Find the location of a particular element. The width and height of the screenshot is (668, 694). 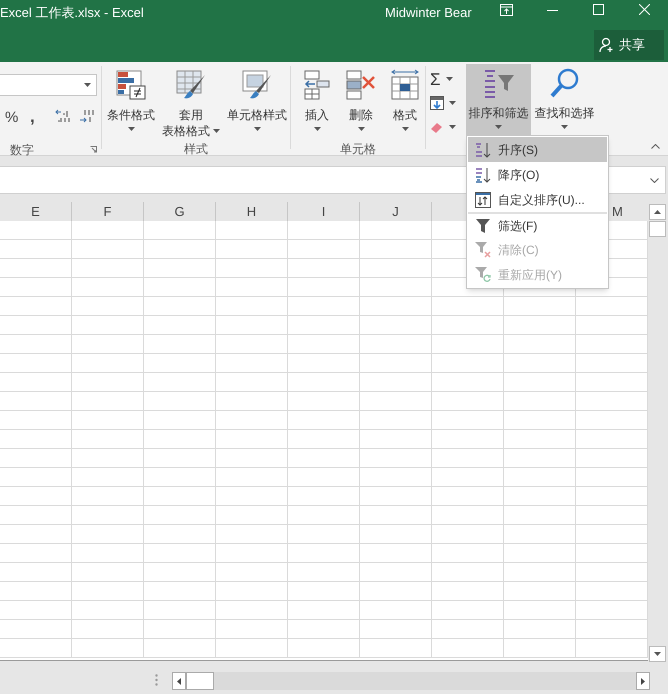

scroll-right-icon is located at coordinates (643, 681).